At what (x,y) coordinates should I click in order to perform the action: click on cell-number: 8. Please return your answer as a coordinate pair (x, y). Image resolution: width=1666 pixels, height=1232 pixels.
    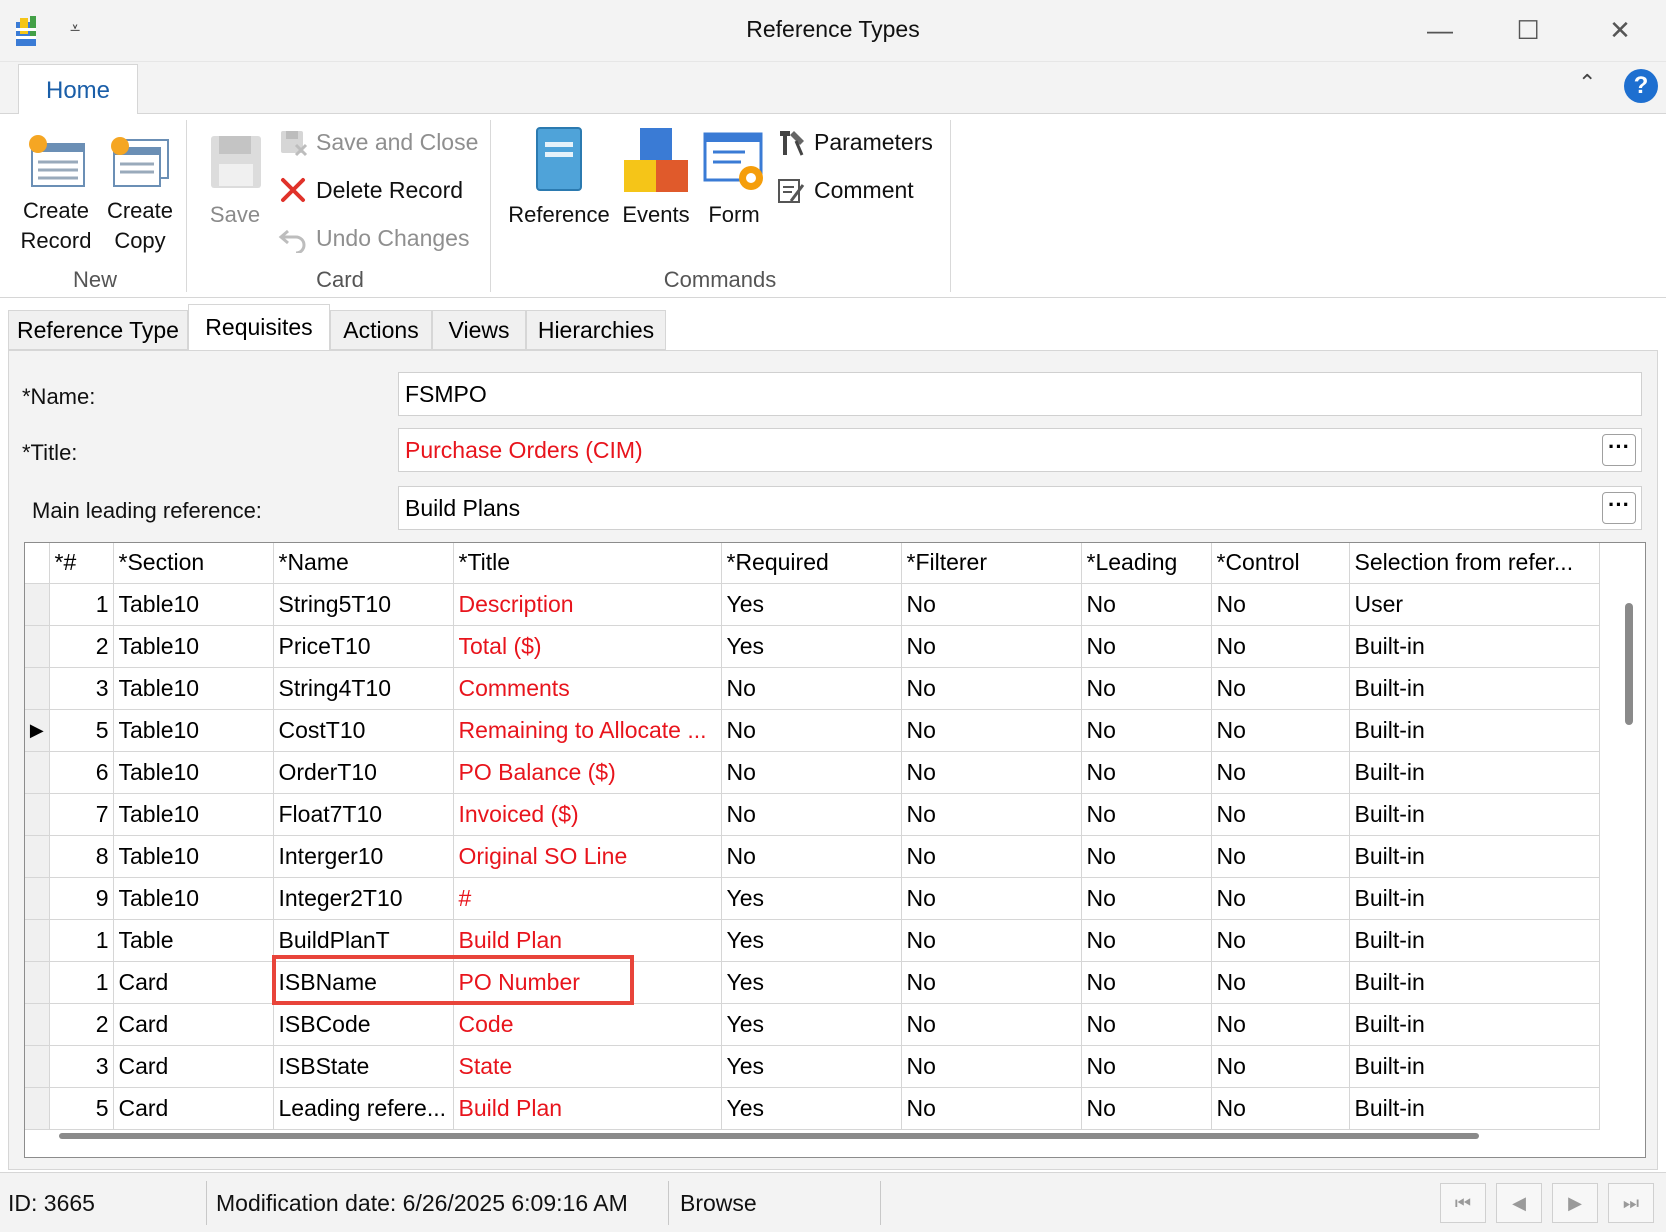
    Looking at the image, I should click on (81, 856).